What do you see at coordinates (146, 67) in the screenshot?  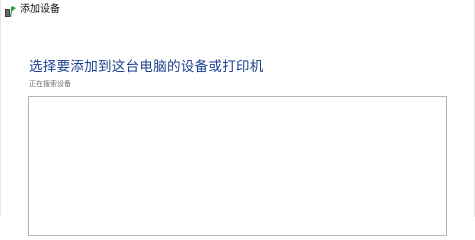 I see `page-heading: 选择要添加到这台电脑的设备或打印机` at bounding box center [146, 67].